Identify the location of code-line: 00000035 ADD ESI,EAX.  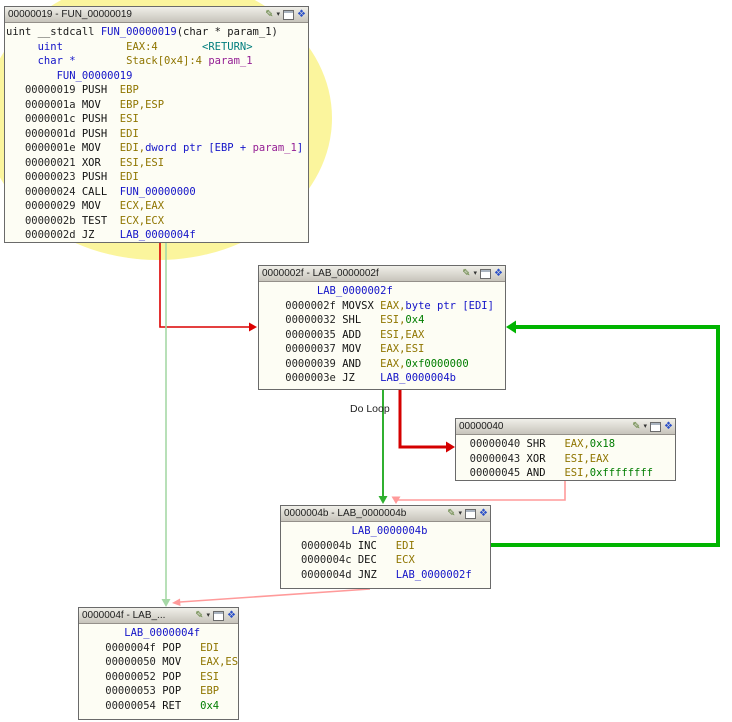
(382, 335).